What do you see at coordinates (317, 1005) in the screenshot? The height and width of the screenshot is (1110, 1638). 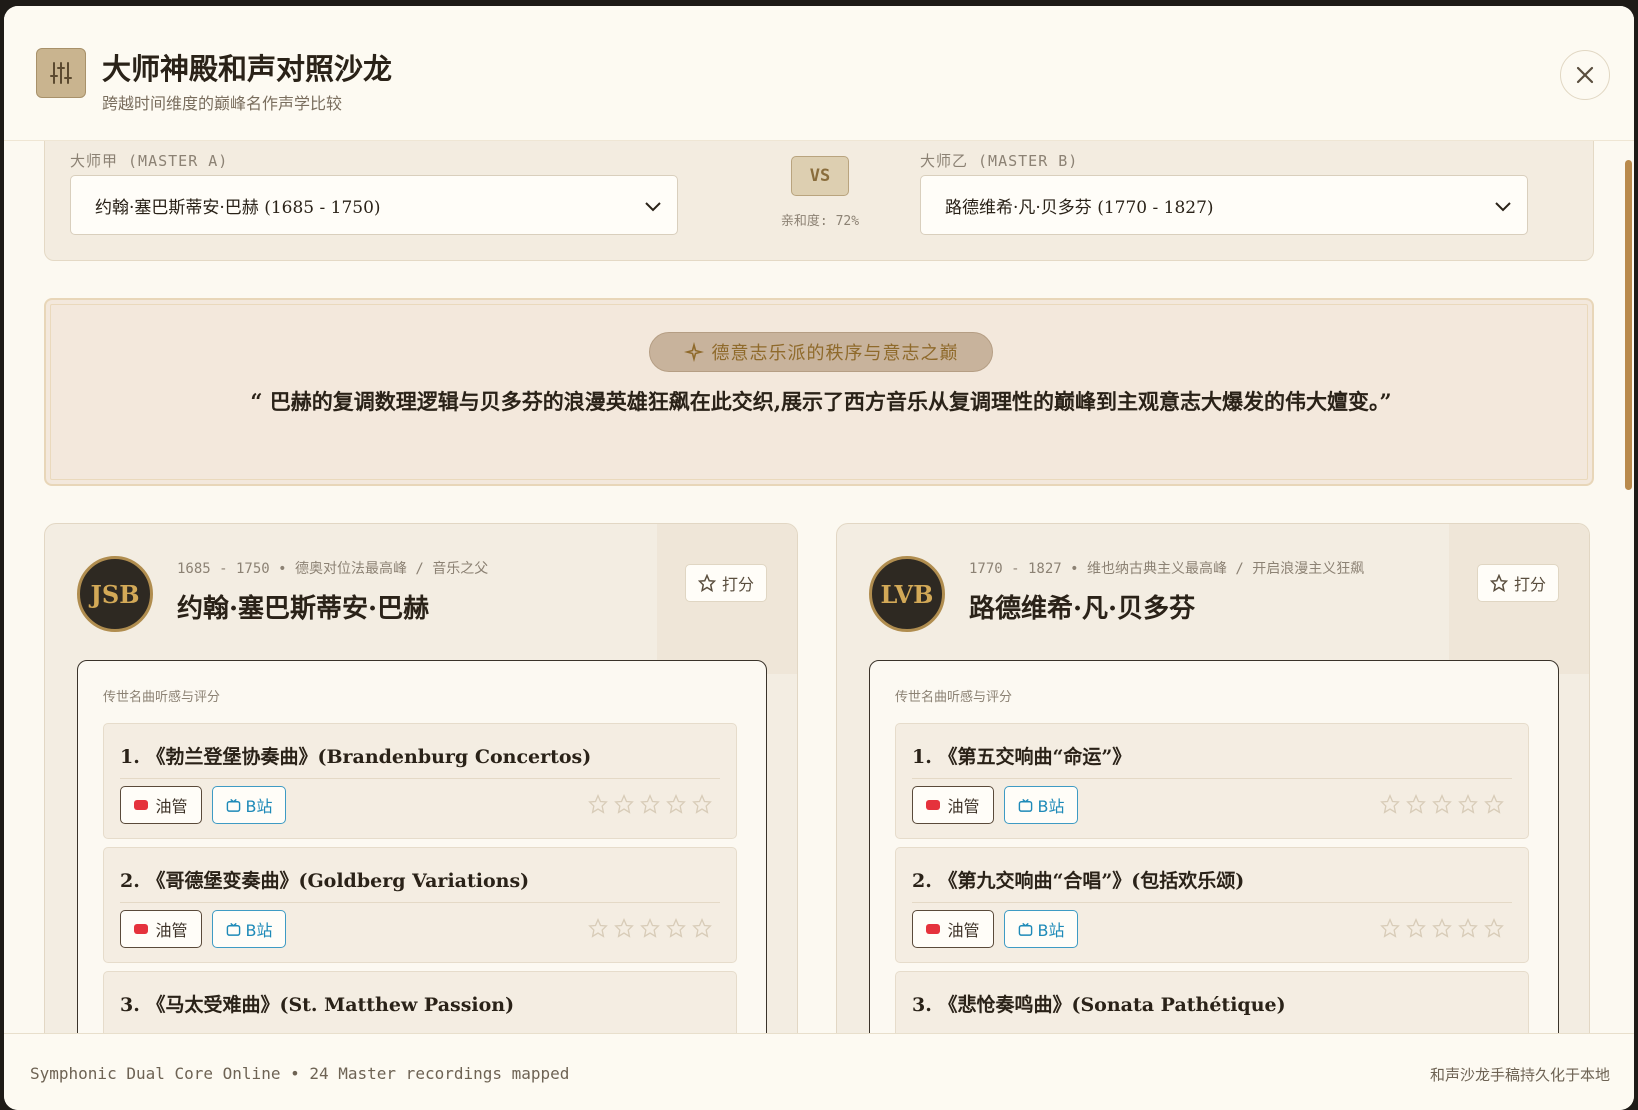 I see `work-title: 3. 《马太受难曲》(St. Matthew Passion)` at bounding box center [317, 1005].